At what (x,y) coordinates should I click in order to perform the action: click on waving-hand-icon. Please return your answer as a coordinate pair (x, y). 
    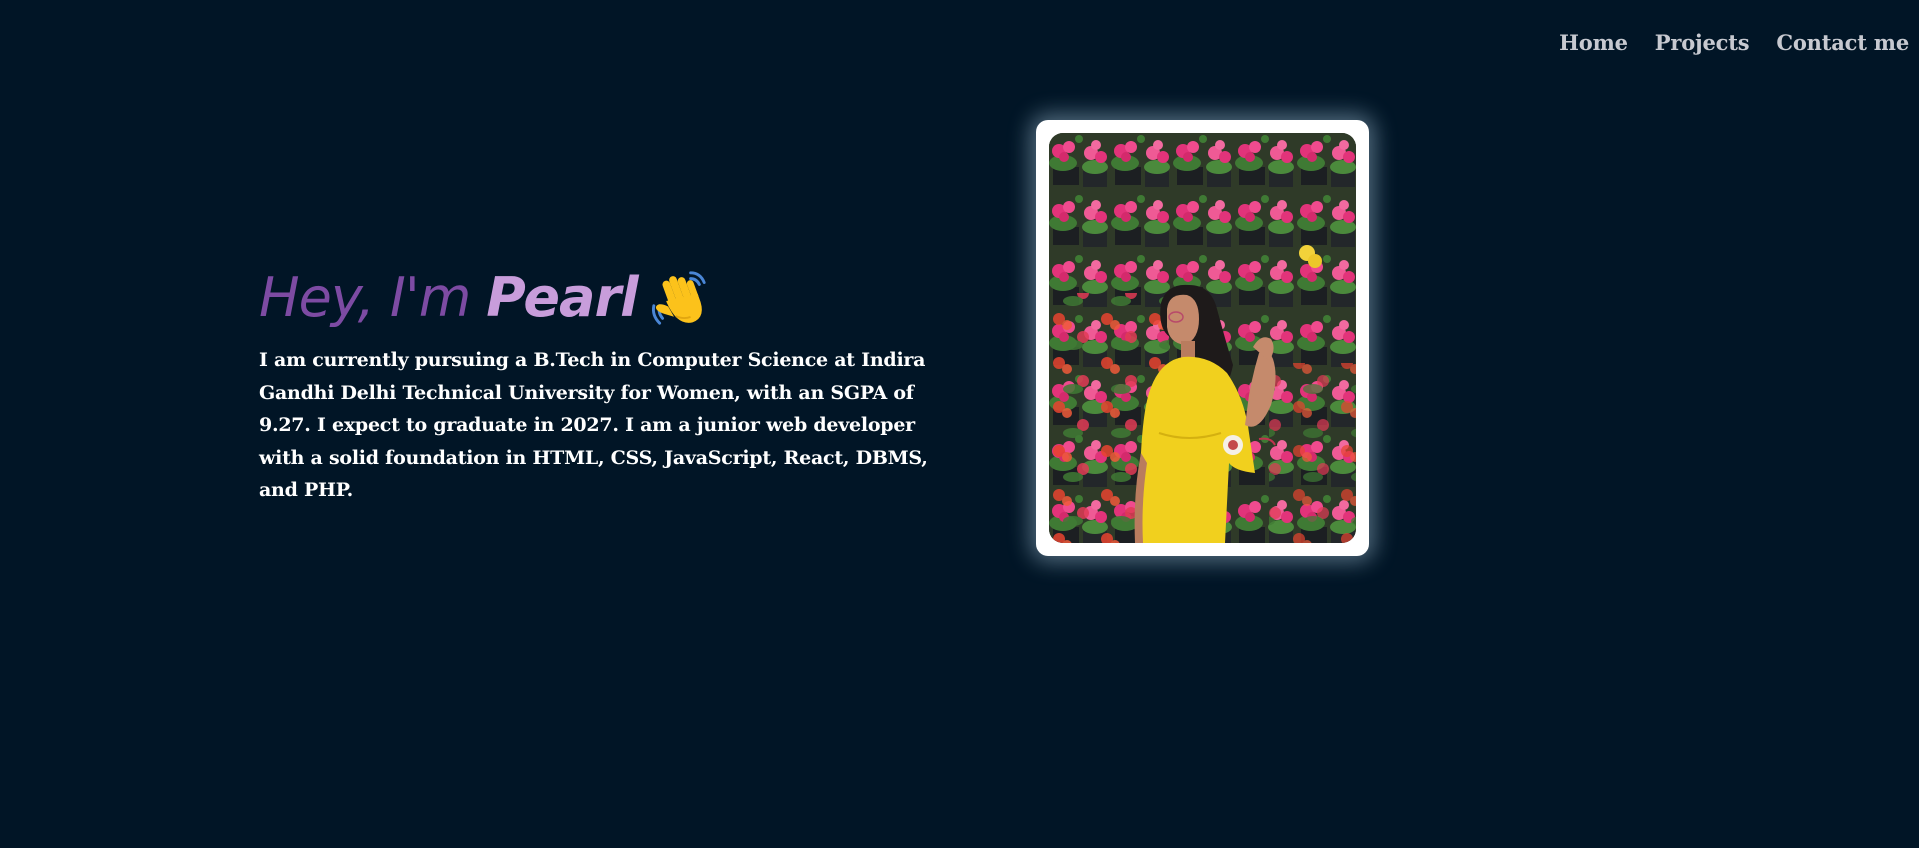
    Looking at the image, I should click on (679, 298).